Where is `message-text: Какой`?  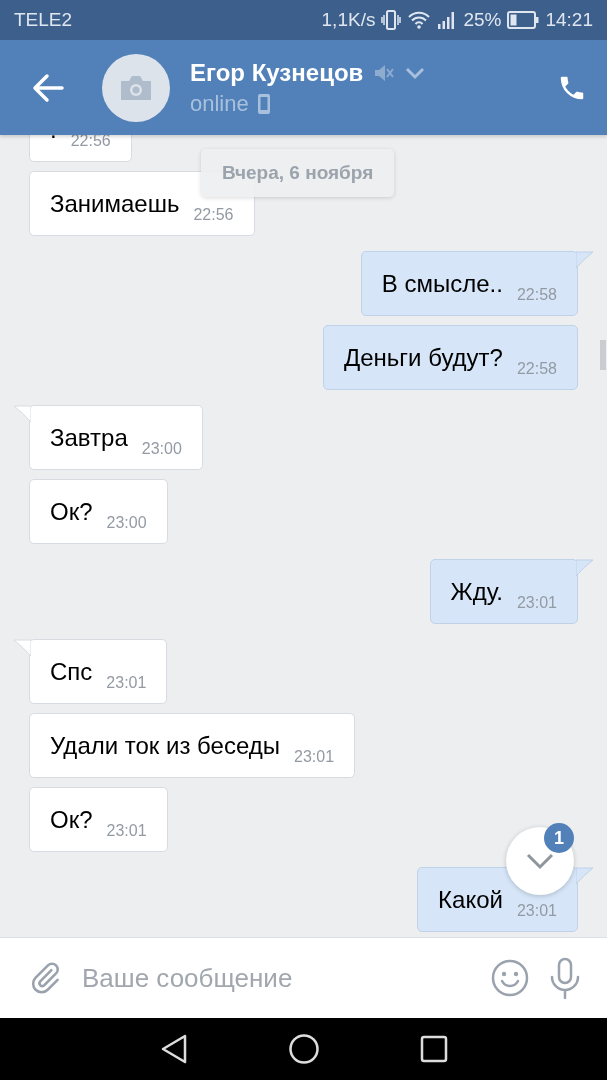 message-text: Какой is located at coordinates (470, 900).